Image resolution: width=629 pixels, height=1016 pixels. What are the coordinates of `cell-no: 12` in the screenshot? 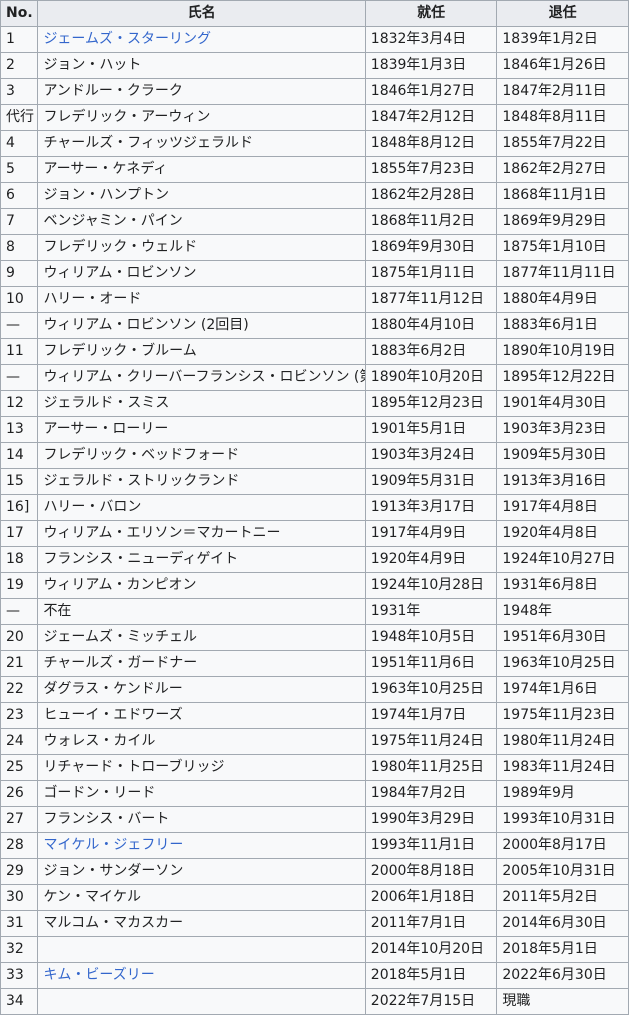 It's located at (19, 403).